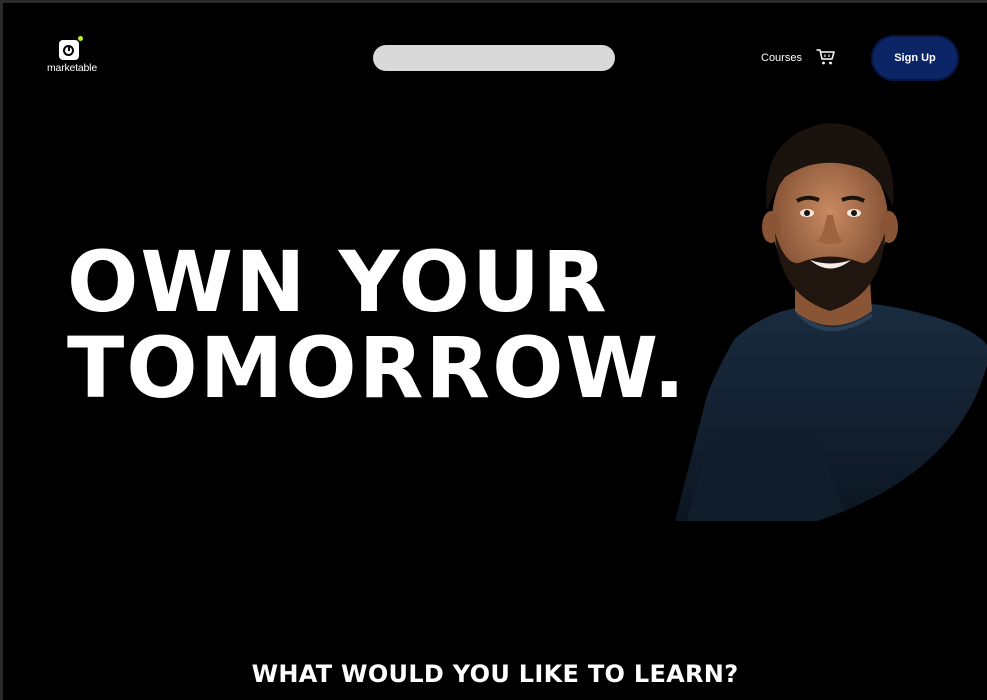 The width and height of the screenshot is (987, 700). What do you see at coordinates (338, 282) in the screenshot?
I see `hero-title-line-1: OWN YOUR` at bounding box center [338, 282].